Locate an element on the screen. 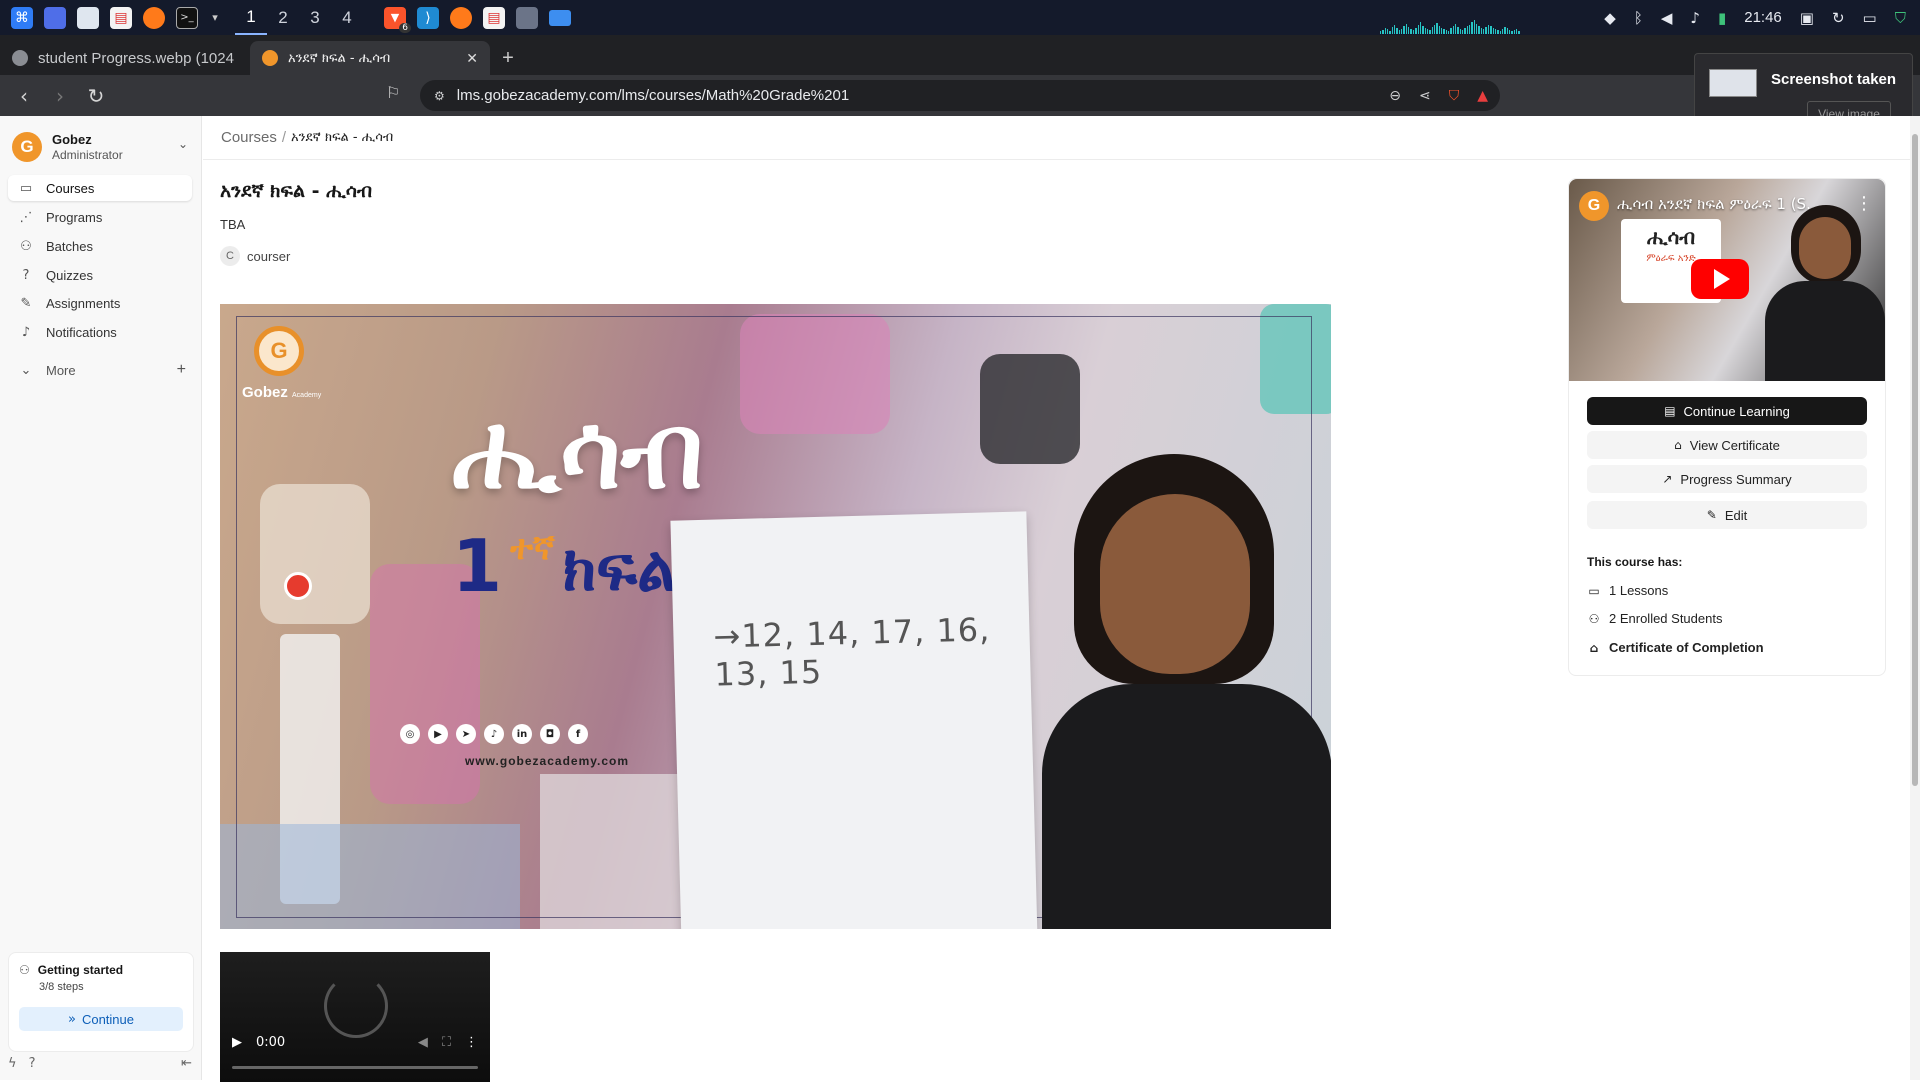 This screenshot has height=1082, width=1920. chevron-down-icon: ▾ is located at coordinates (215, 18).